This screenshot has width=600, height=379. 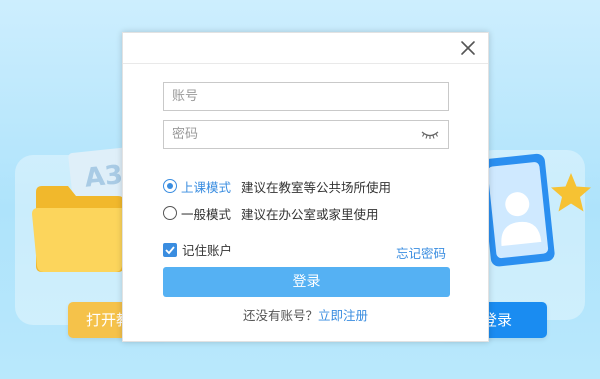 I want to click on no-account-text: 还没有账号？, so click(x=280, y=315).